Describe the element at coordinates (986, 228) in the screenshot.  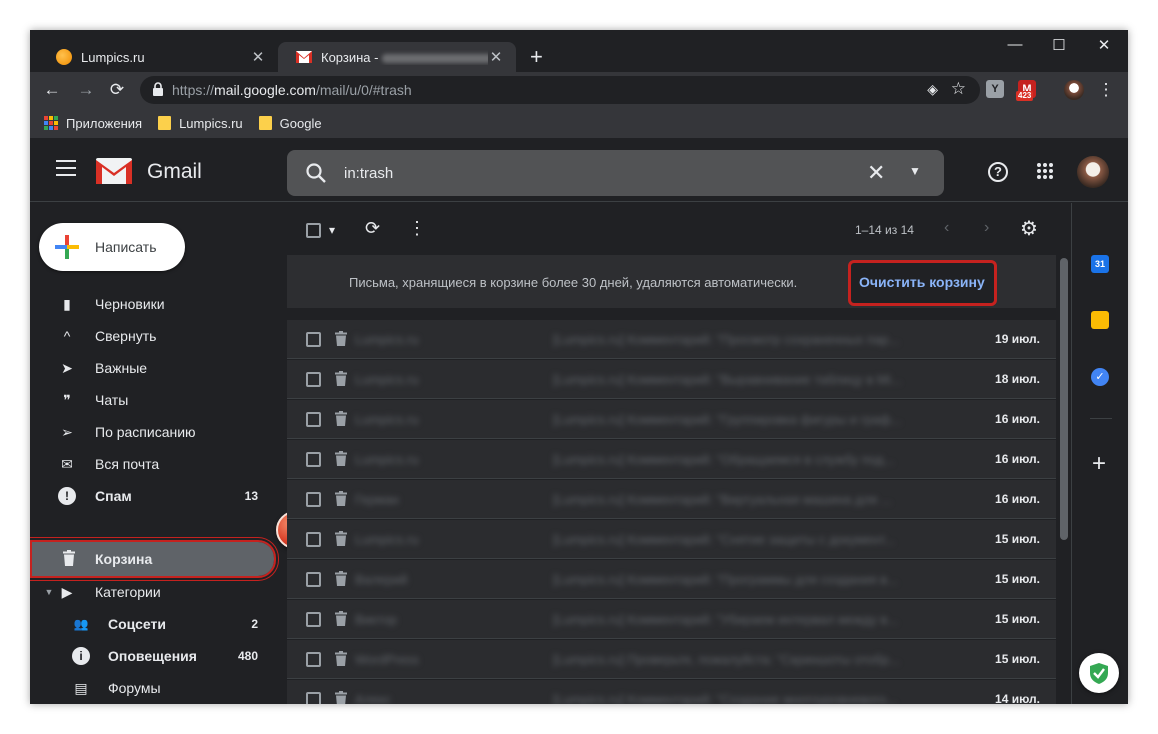
I see `next-page-chevron-icon: ›` at that location.